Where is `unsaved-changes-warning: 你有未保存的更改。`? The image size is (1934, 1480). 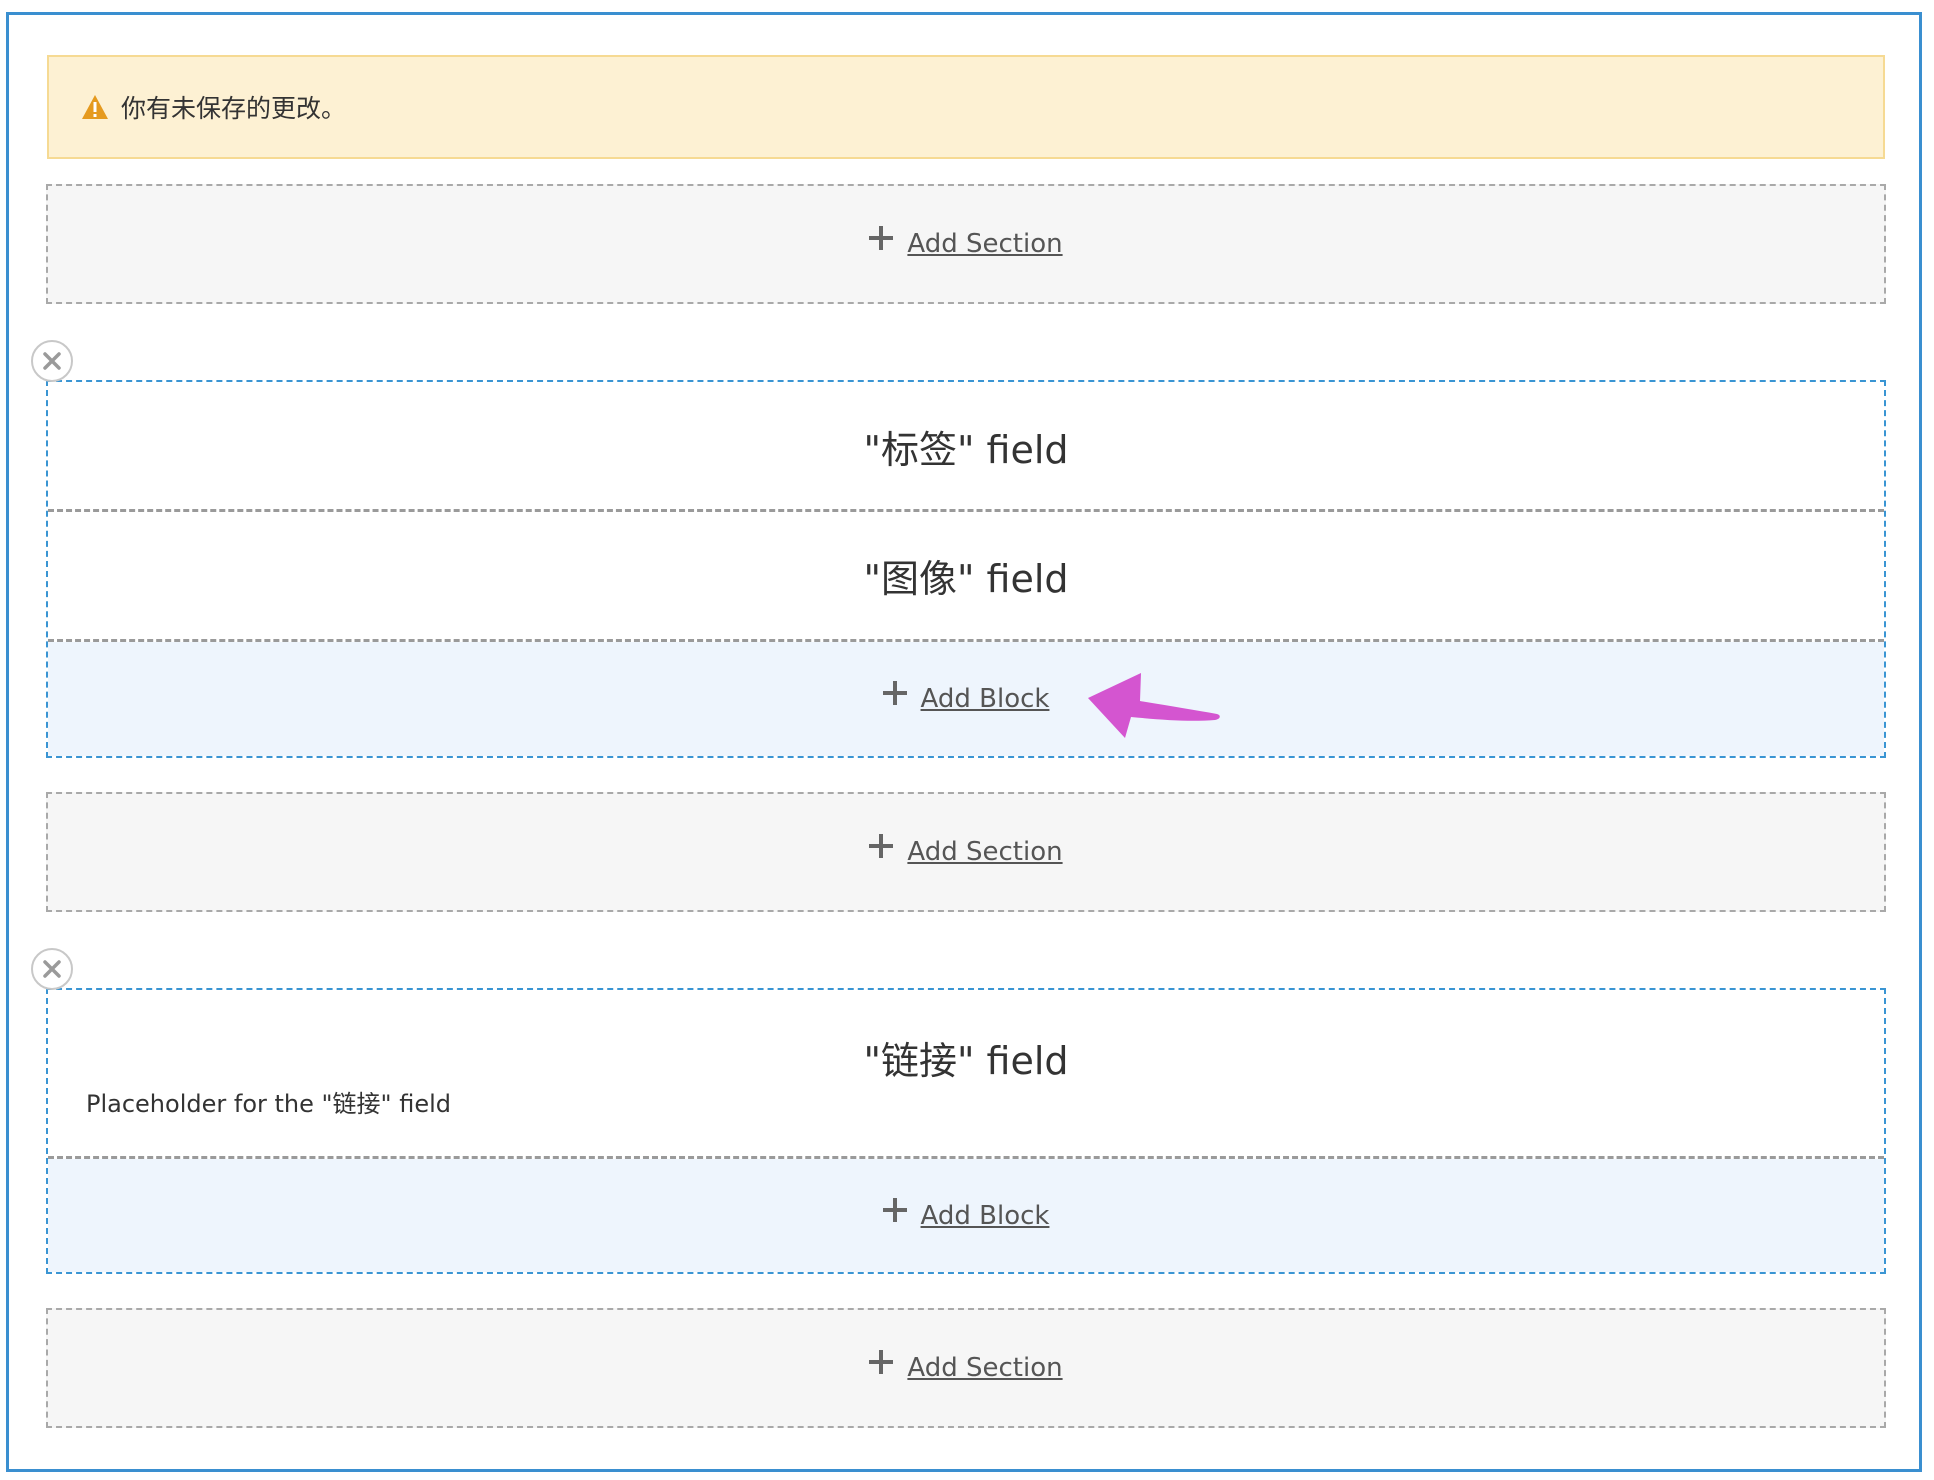
unsaved-changes-warning: 你有未保存的更改。 is located at coordinates (966, 107).